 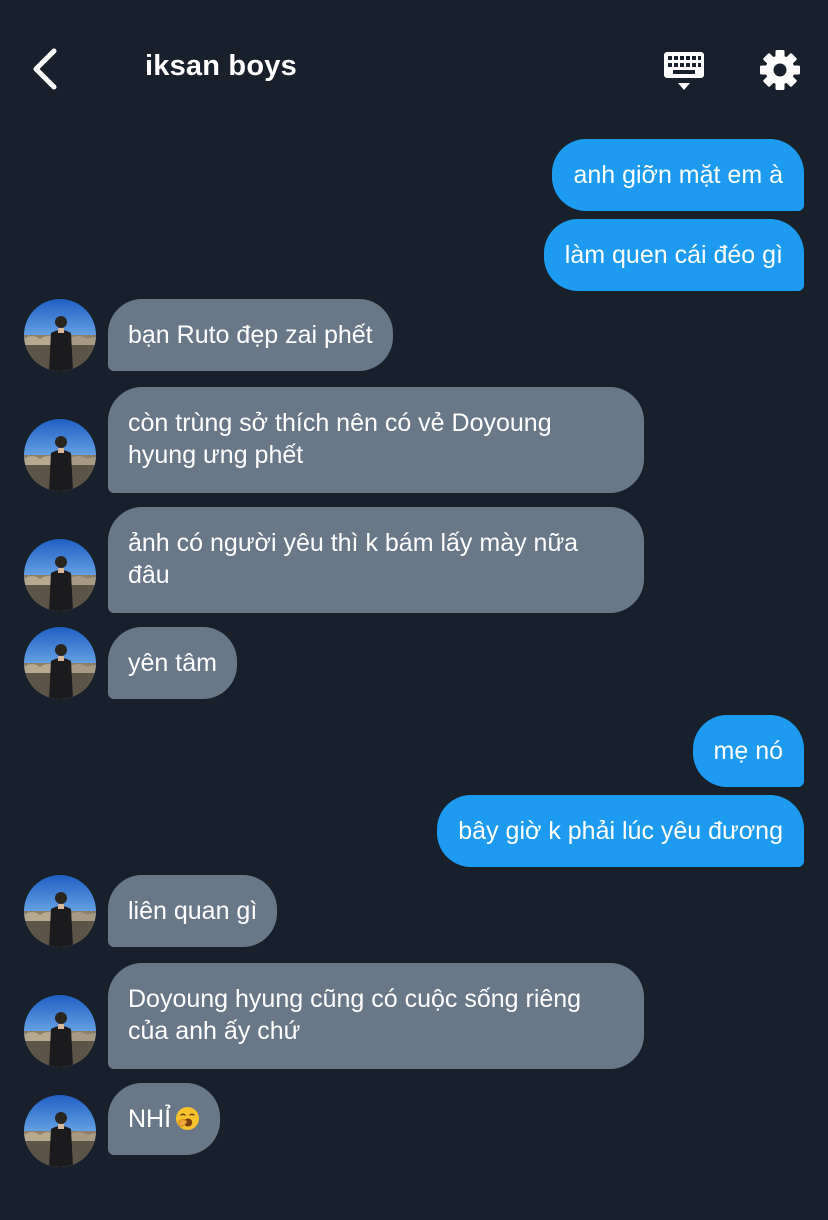 I want to click on chevron-left-icon, so click(x=45, y=69).